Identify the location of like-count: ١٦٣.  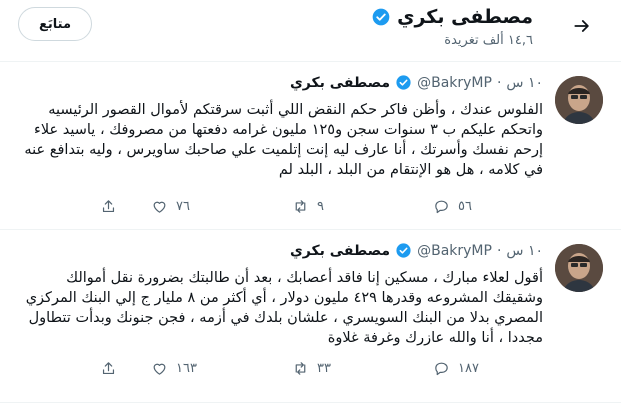
(186, 368).